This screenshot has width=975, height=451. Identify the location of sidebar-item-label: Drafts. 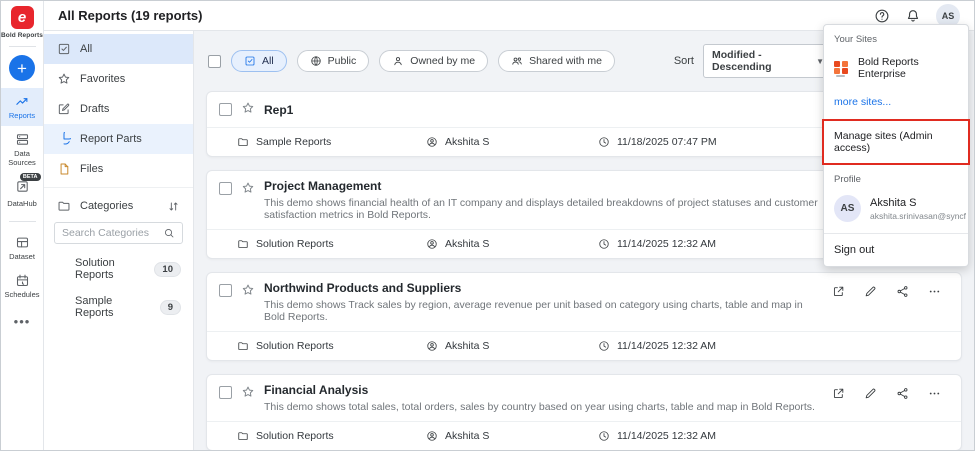
(95, 109).